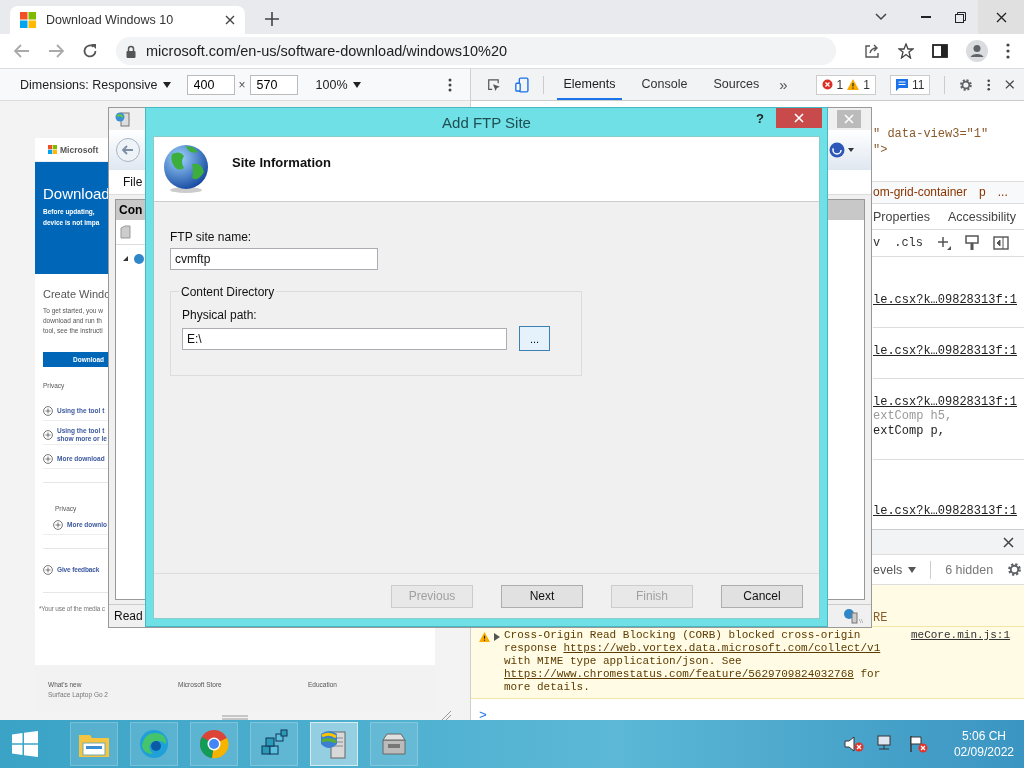 The width and height of the screenshot is (1024, 768). I want to click on star-icon, so click(906, 51).